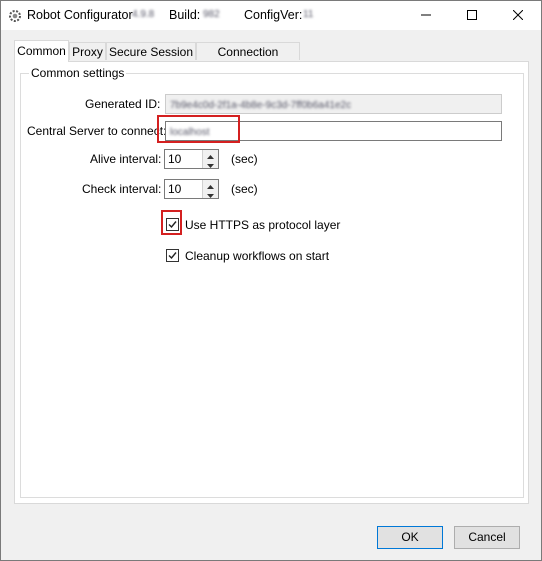  I want to click on build-value-redacted: 982, so click(211, 14).